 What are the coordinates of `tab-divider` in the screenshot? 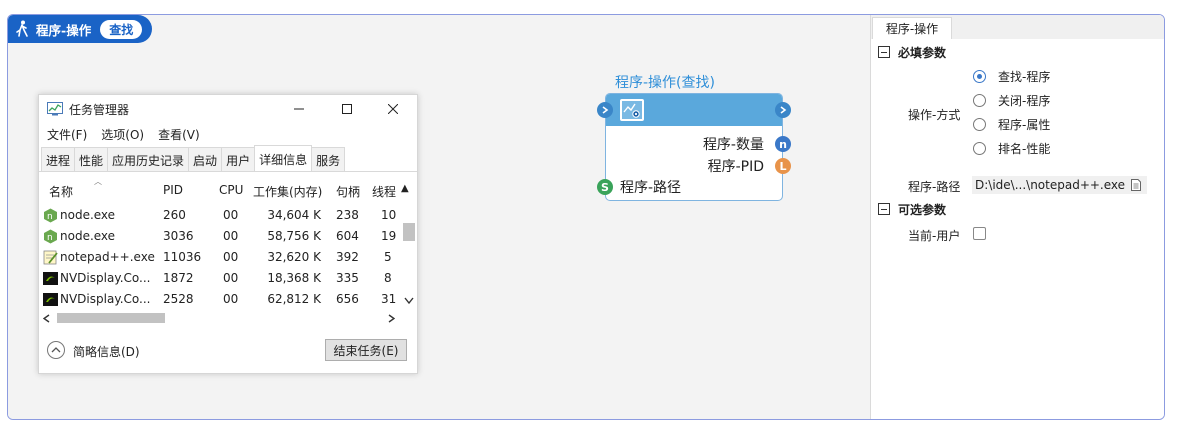 It's located at (228, 171).